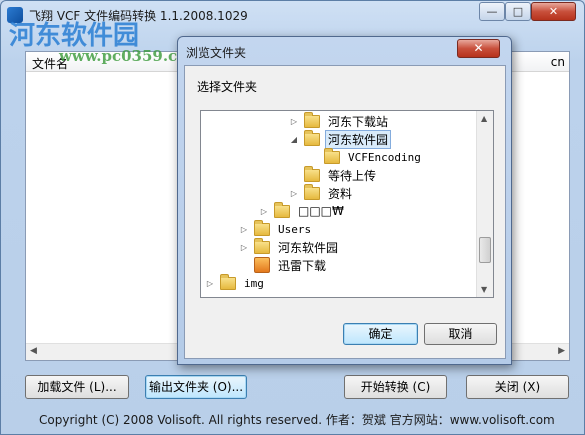  Describe the element at coordinates (227, 87) in the screenshot. I see `dialog-prompt: 选择文件夹` at that location.